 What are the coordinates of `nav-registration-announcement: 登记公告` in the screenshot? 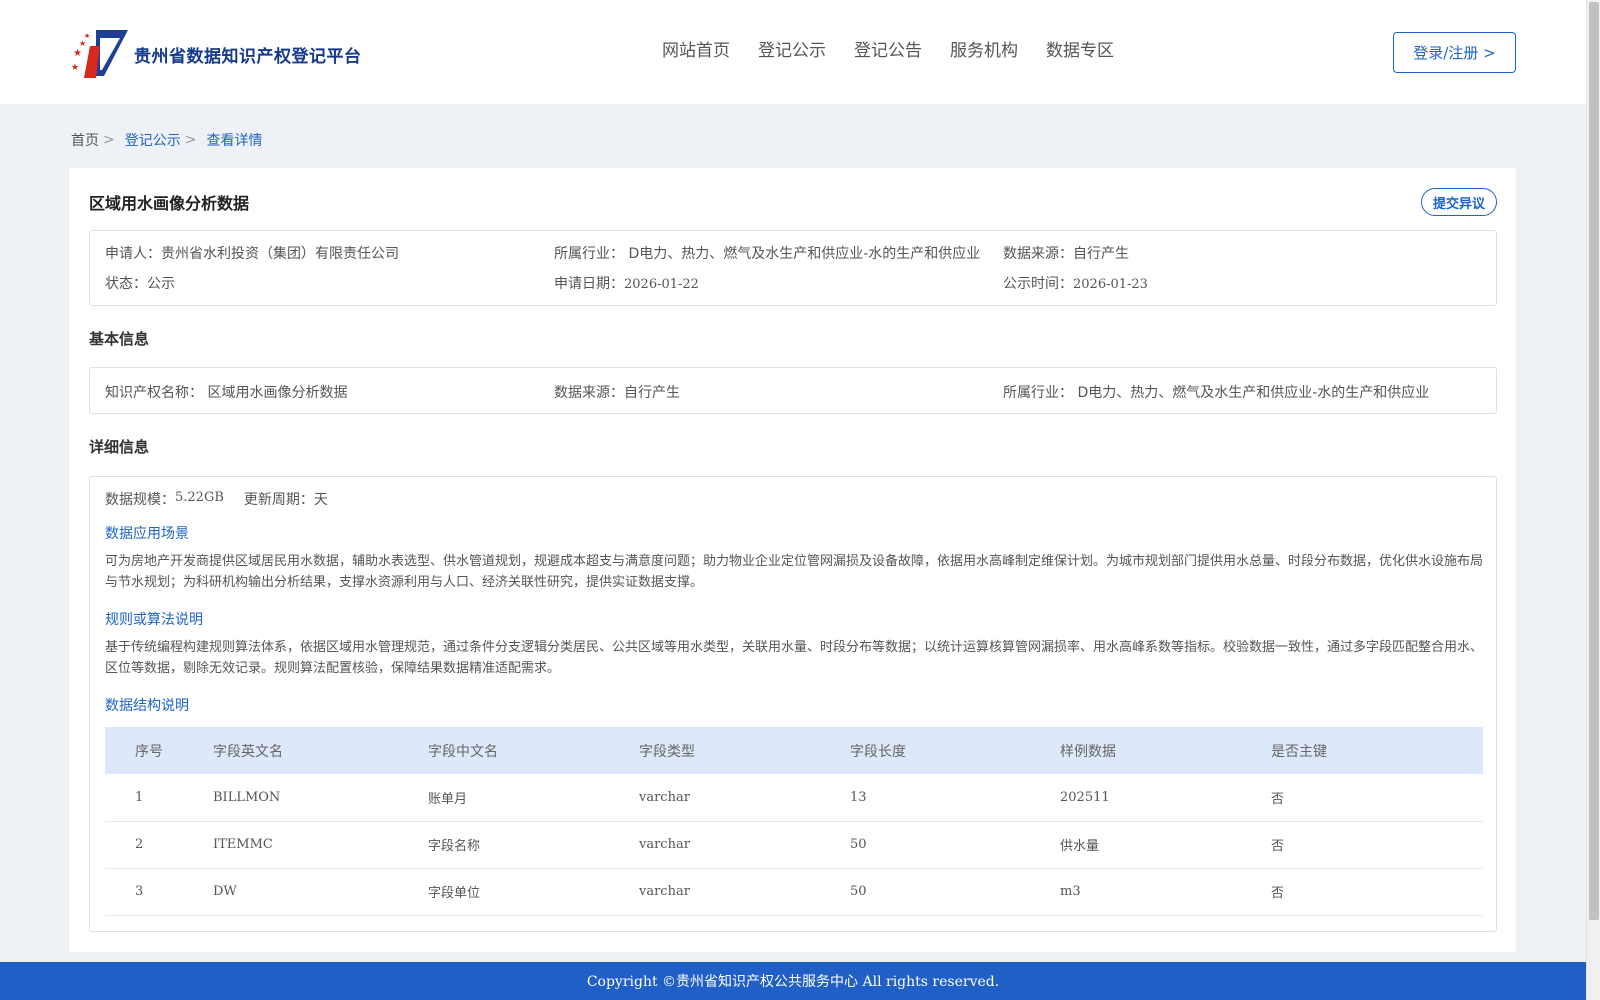 It's located at (888, 48).